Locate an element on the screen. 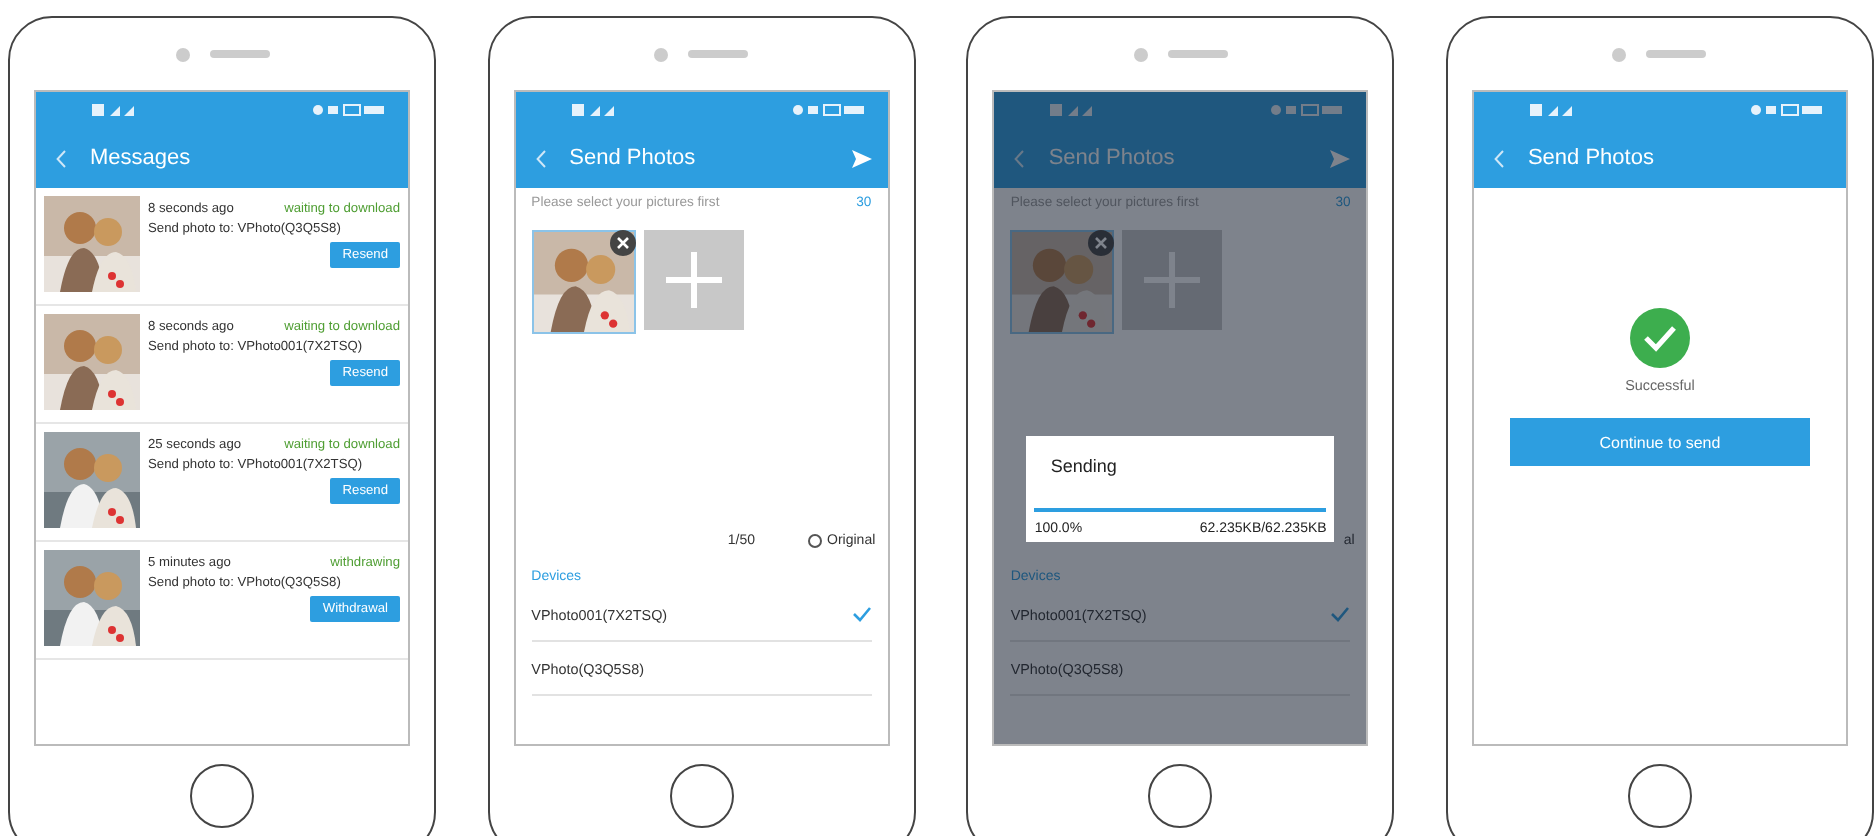  continue-button: Continue to send is located at coordinates (1659, 442).